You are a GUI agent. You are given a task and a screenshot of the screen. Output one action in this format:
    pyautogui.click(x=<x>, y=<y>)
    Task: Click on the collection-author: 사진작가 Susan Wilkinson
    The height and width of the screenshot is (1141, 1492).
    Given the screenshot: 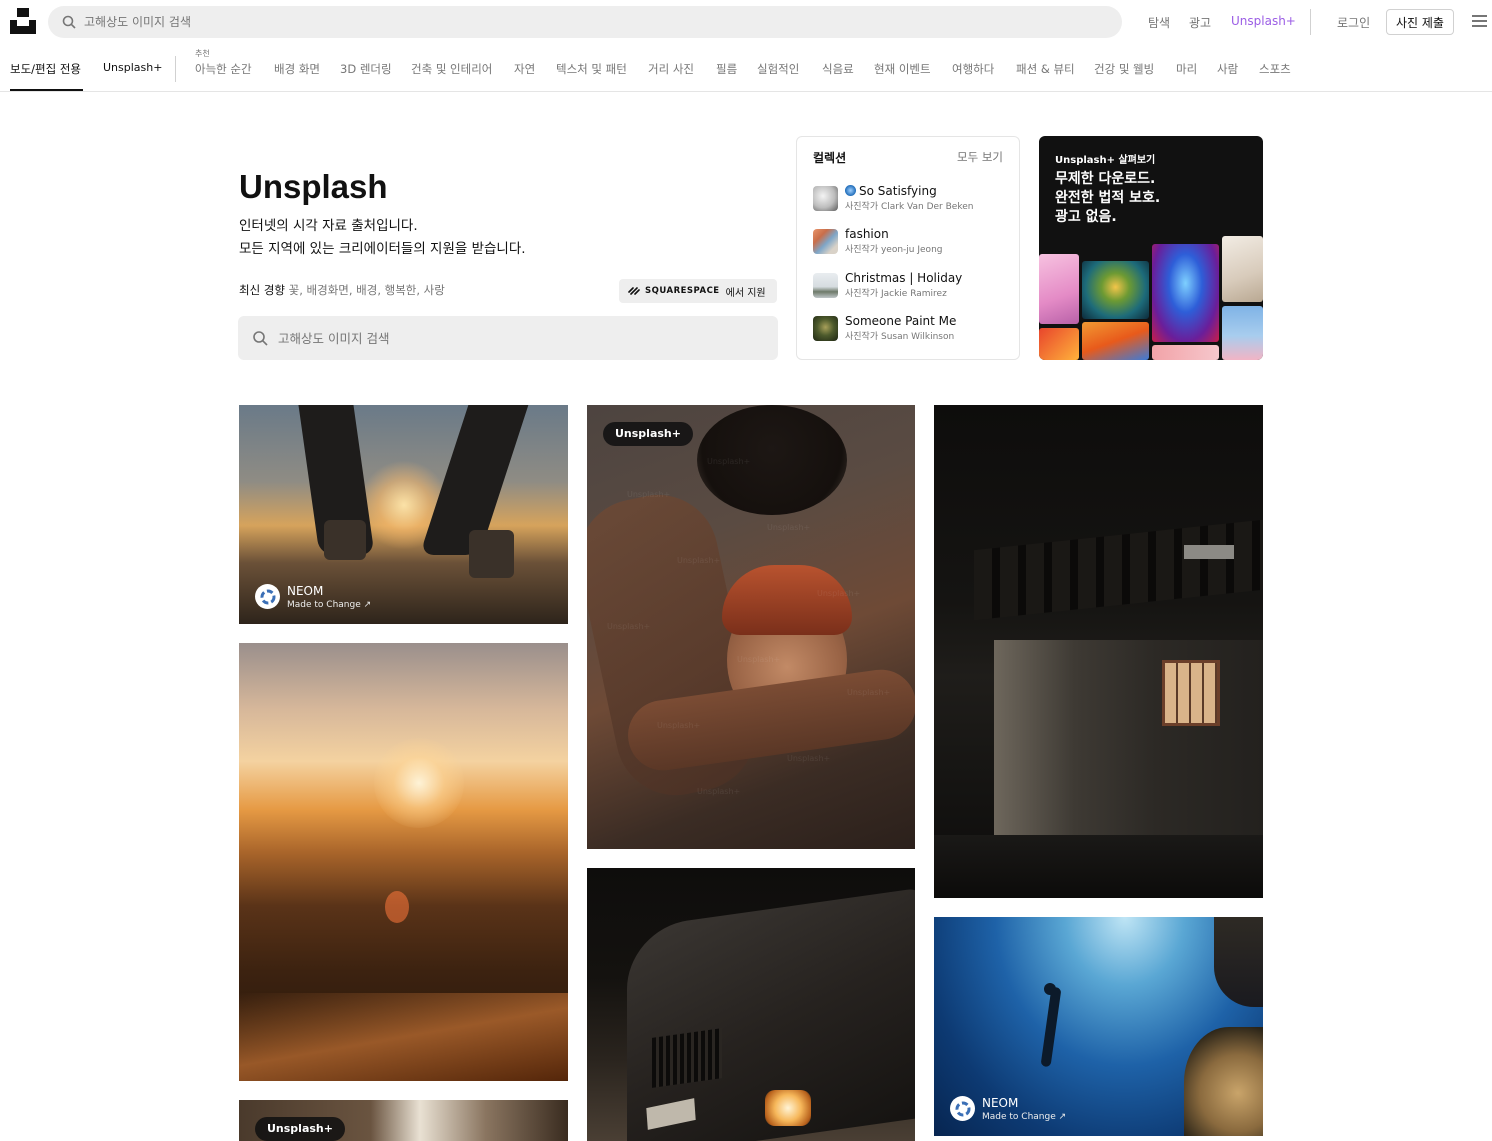 What is the action you would take?
    pyautogui.click(x=900, y=337)
    